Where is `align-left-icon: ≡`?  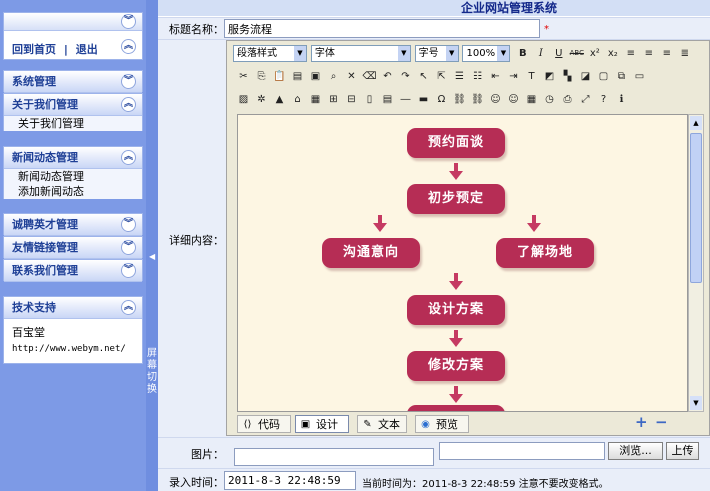
align-left-icon: ≡ is located at coordinates (630, 53).